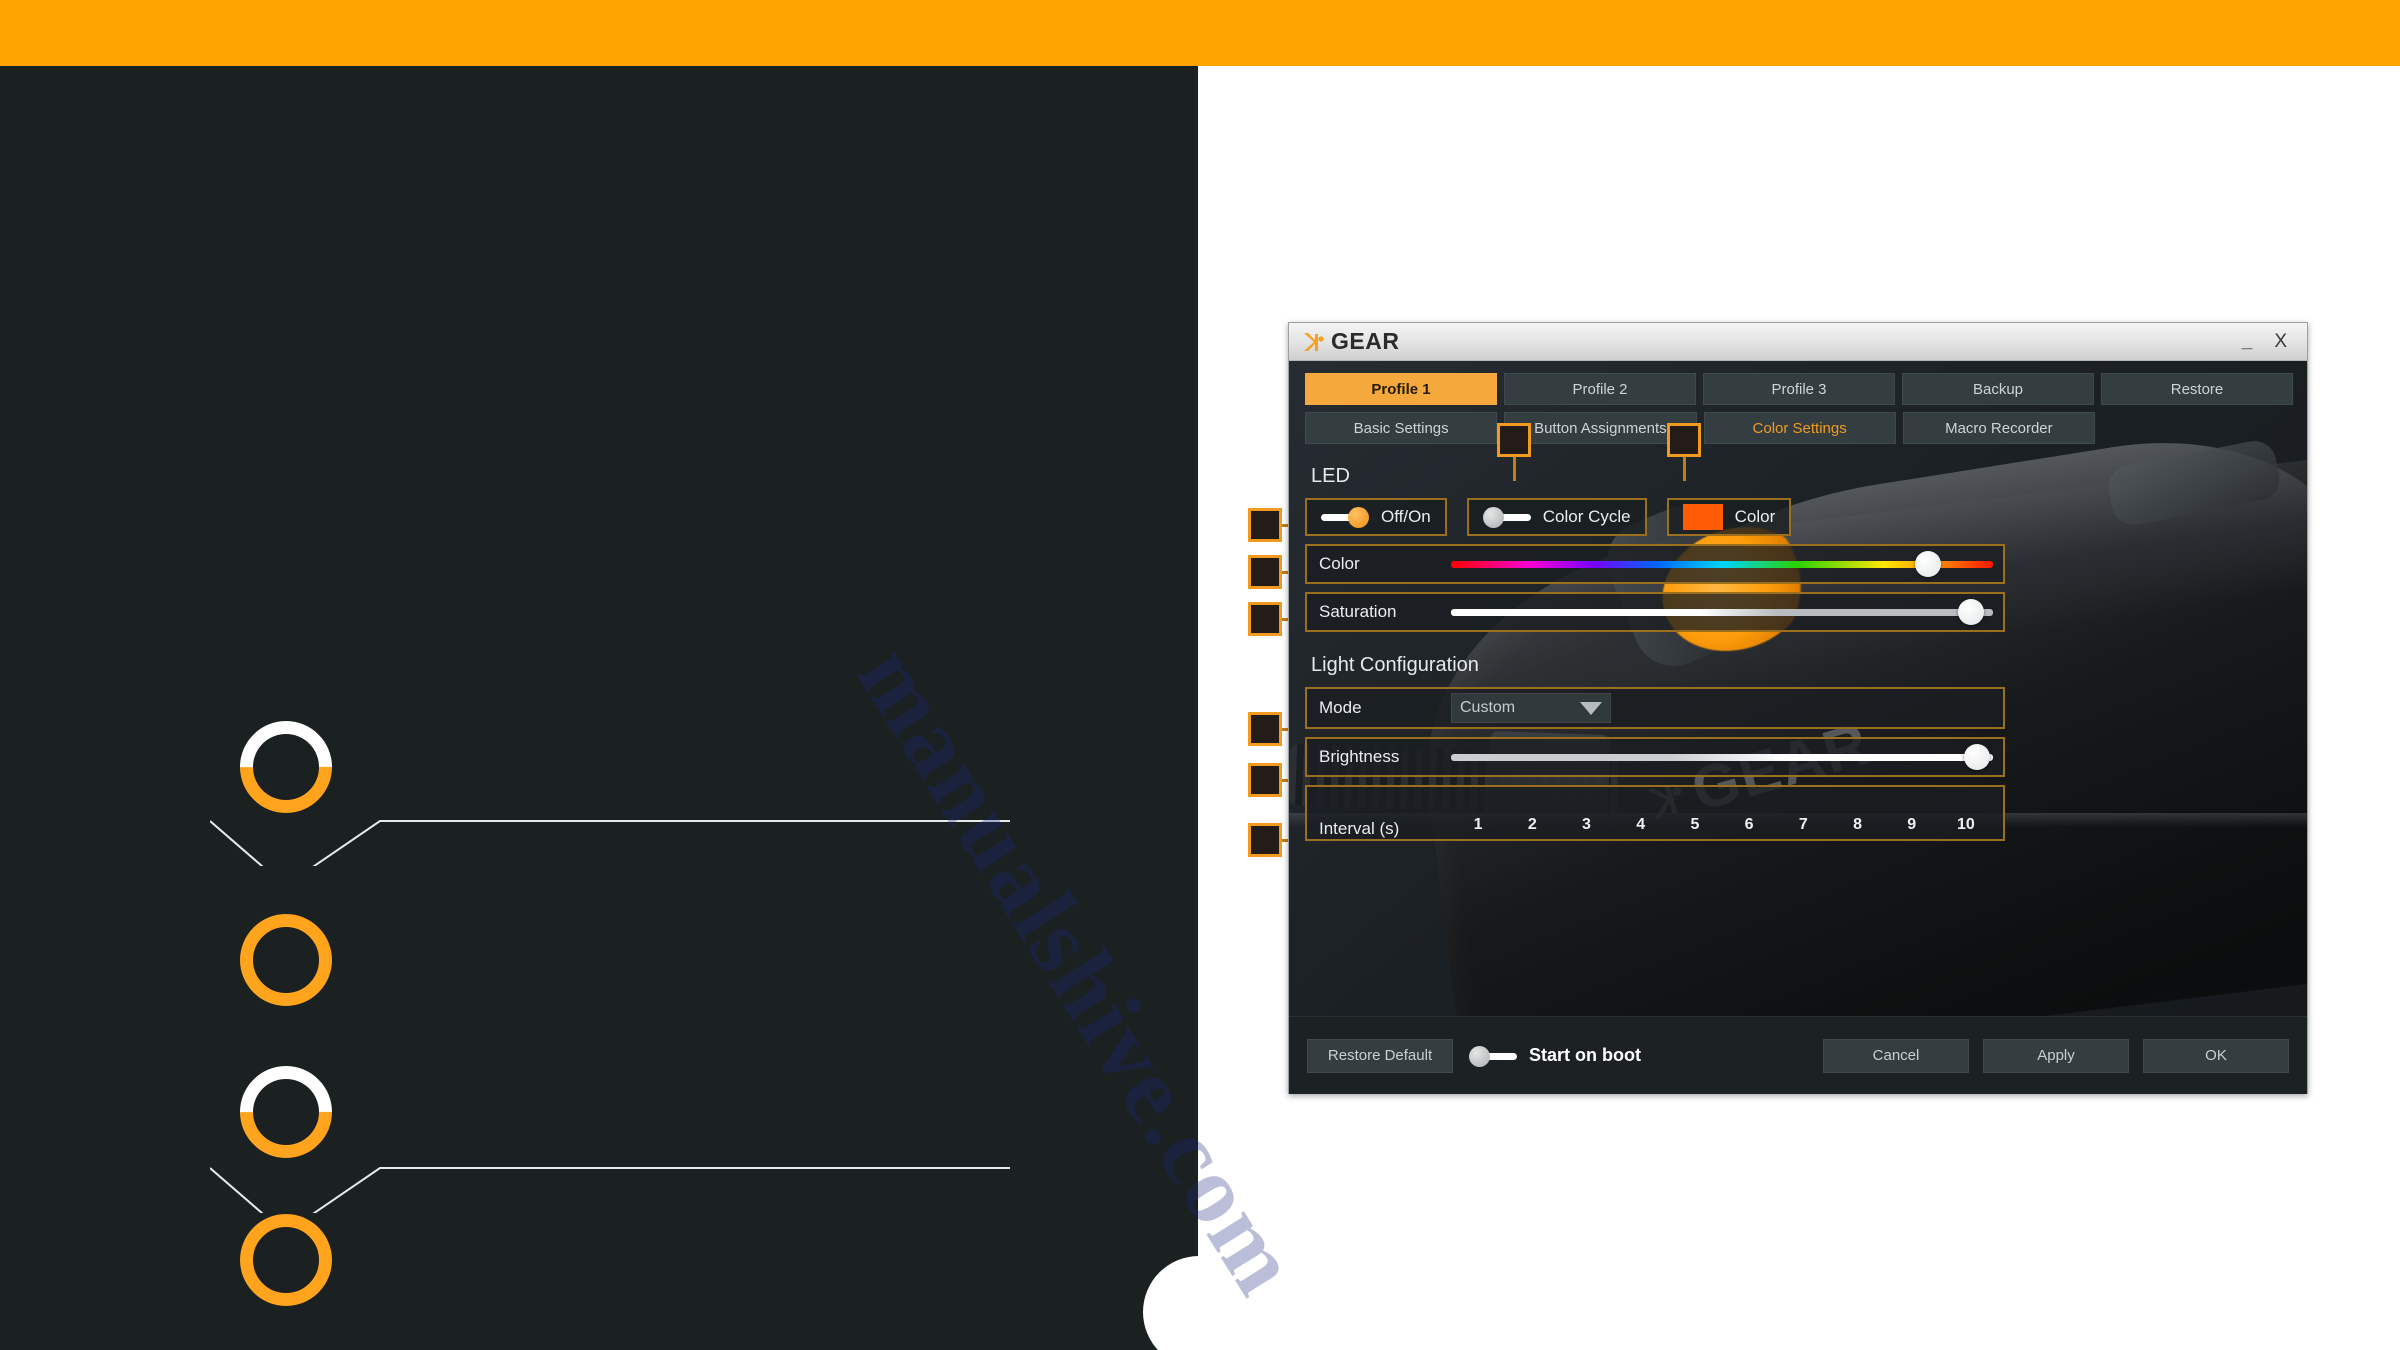 This screenshot has width=2400, height=1350. I want to click on color-swatch-label: Color, so click(1755, 516).